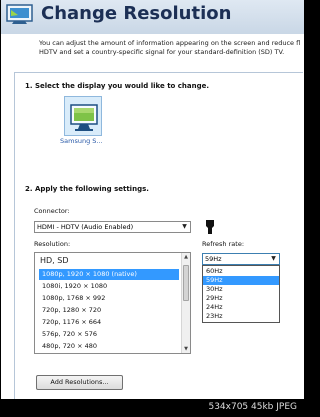 This screenshot has width=320, height=417. I want to click on scrollbar-thumb, so click(186, 283).